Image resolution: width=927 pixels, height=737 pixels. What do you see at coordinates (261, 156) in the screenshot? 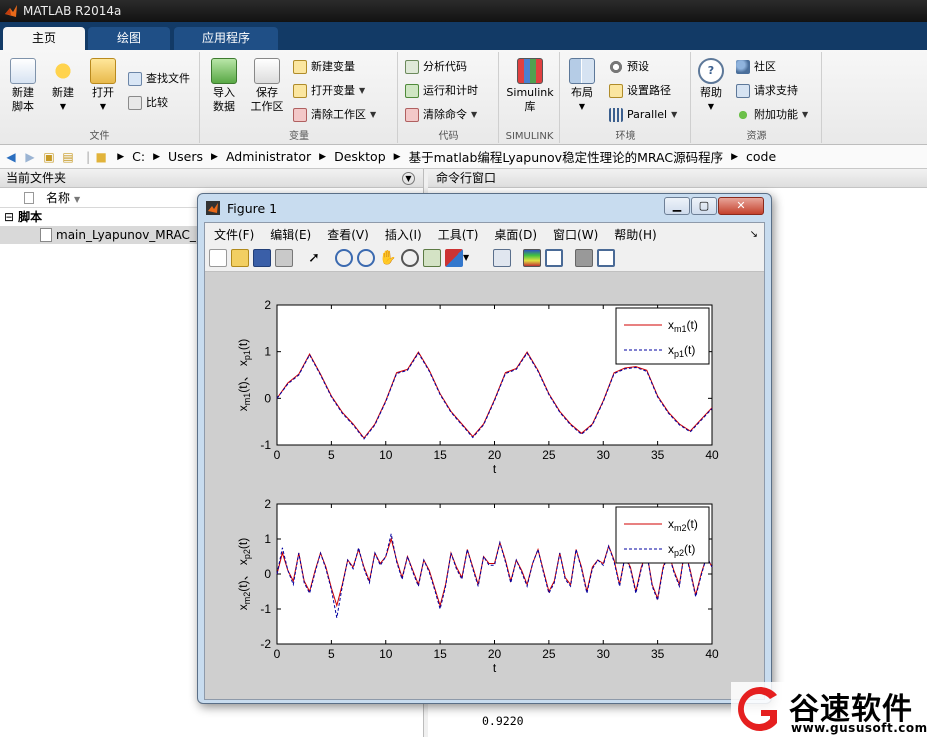
I see `breadcrumb-administrator: ▶ Administrator` at bounding box center [261, 156].